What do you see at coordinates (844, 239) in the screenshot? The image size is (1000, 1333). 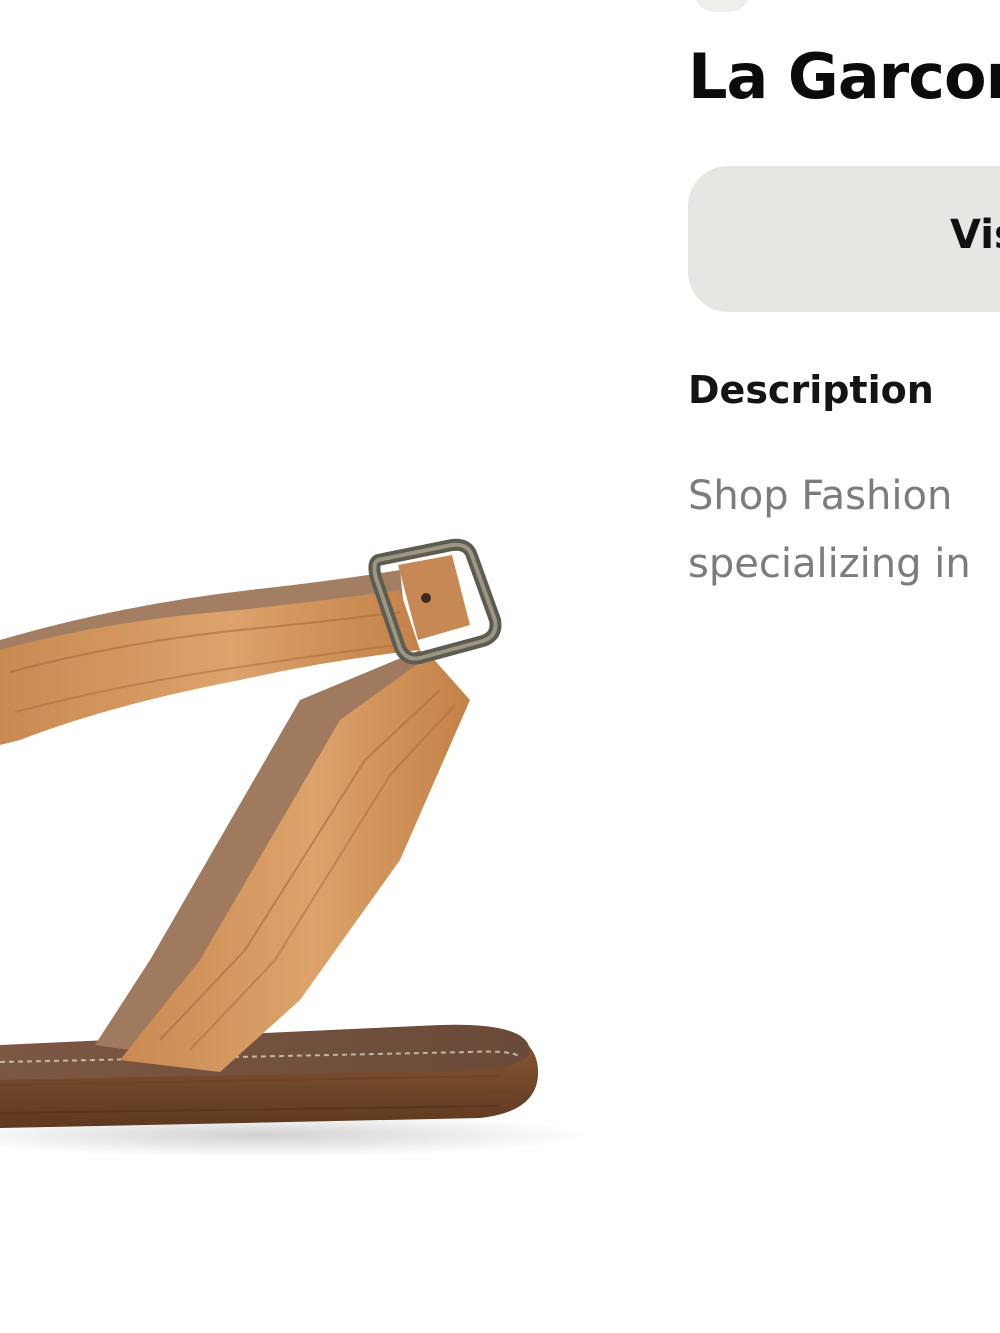 I see `visit-button: Vis` at bounding box center [844, 239].